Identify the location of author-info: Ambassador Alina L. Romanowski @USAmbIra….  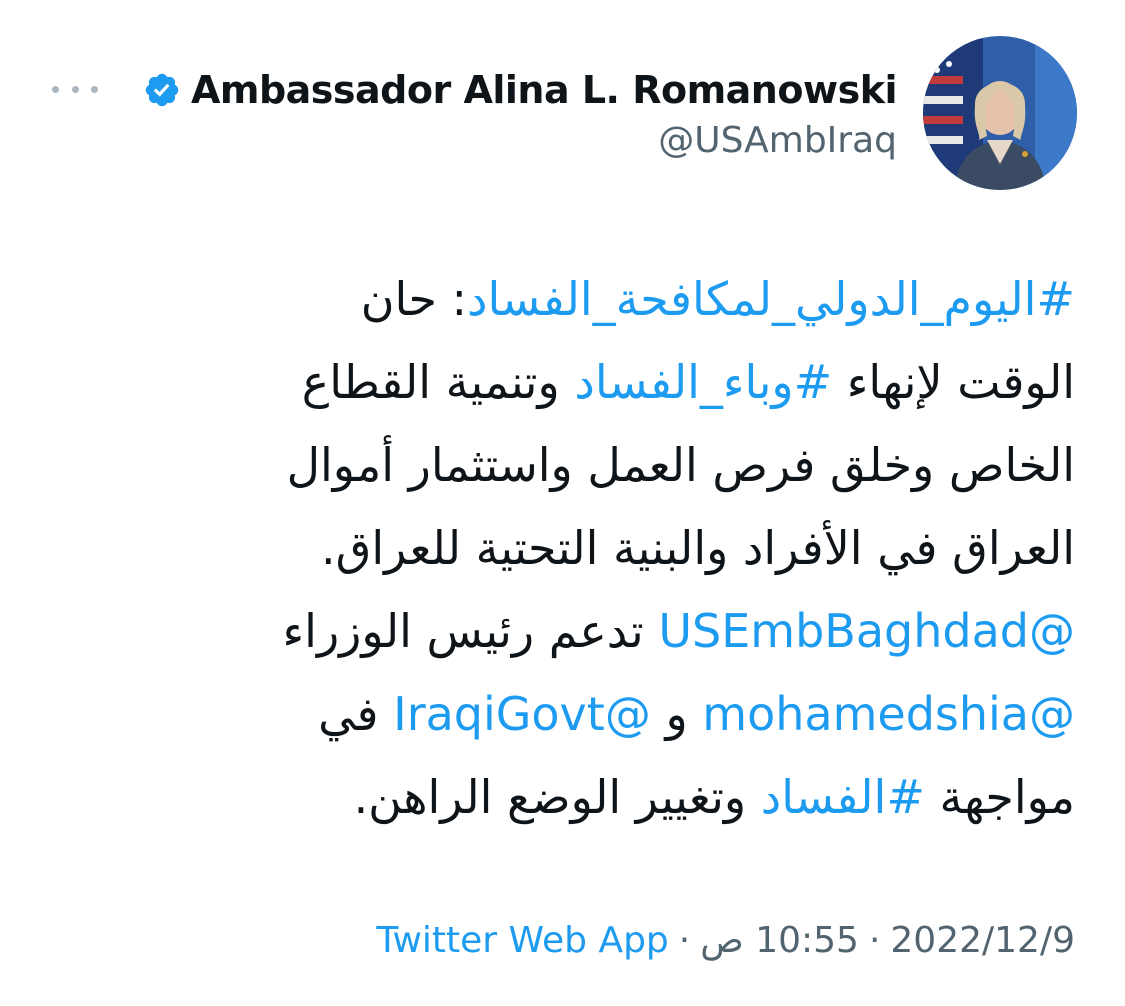
(520, 112).